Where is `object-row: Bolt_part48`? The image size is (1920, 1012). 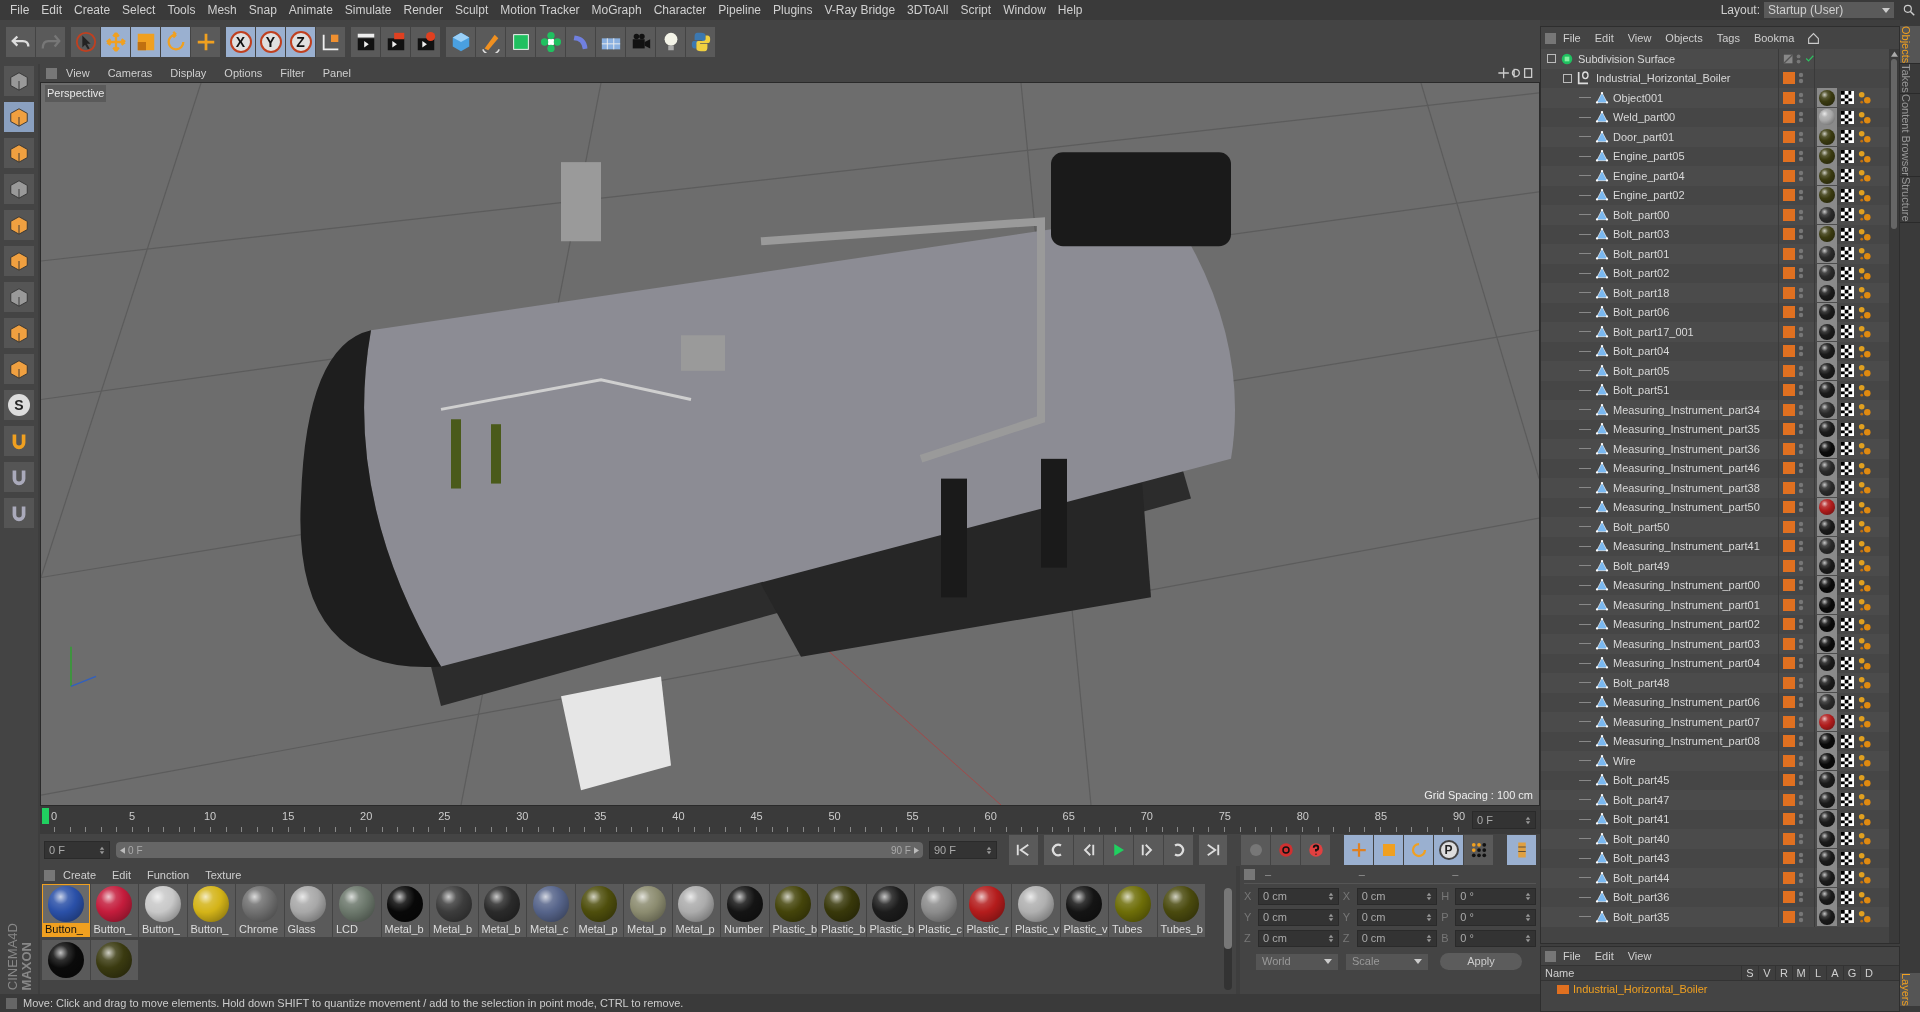 object-row: Bolt_part48 is located at coordinates (1715, 683).